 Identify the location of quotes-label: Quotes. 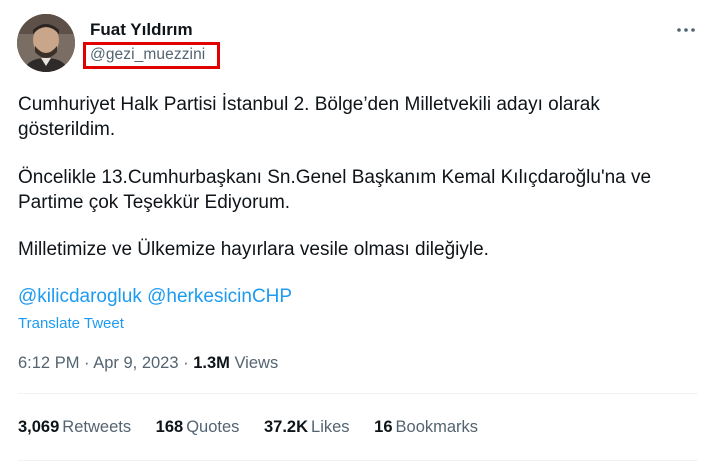
(213, 427).